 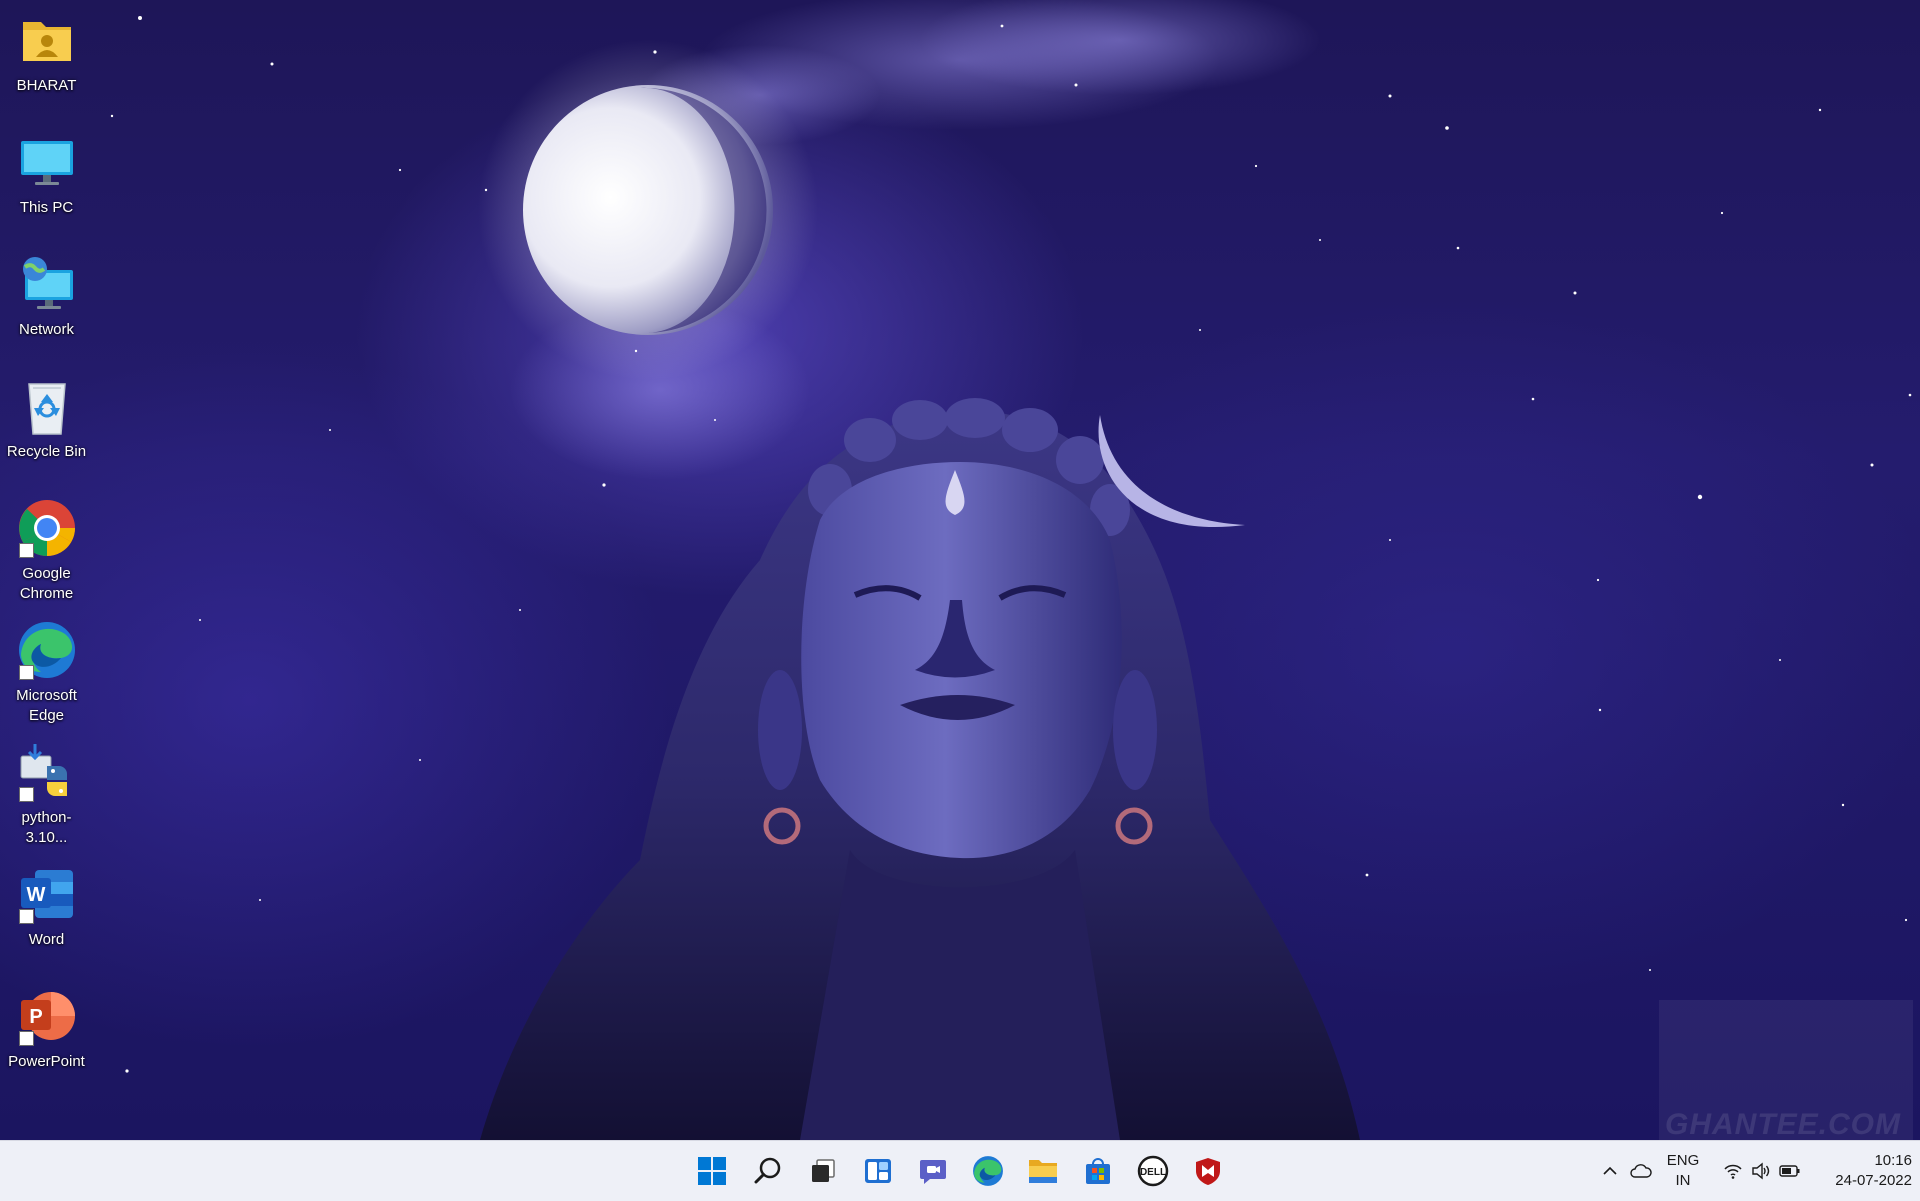 I want to click on wifi-icon, so click(x=1733, y=1171).